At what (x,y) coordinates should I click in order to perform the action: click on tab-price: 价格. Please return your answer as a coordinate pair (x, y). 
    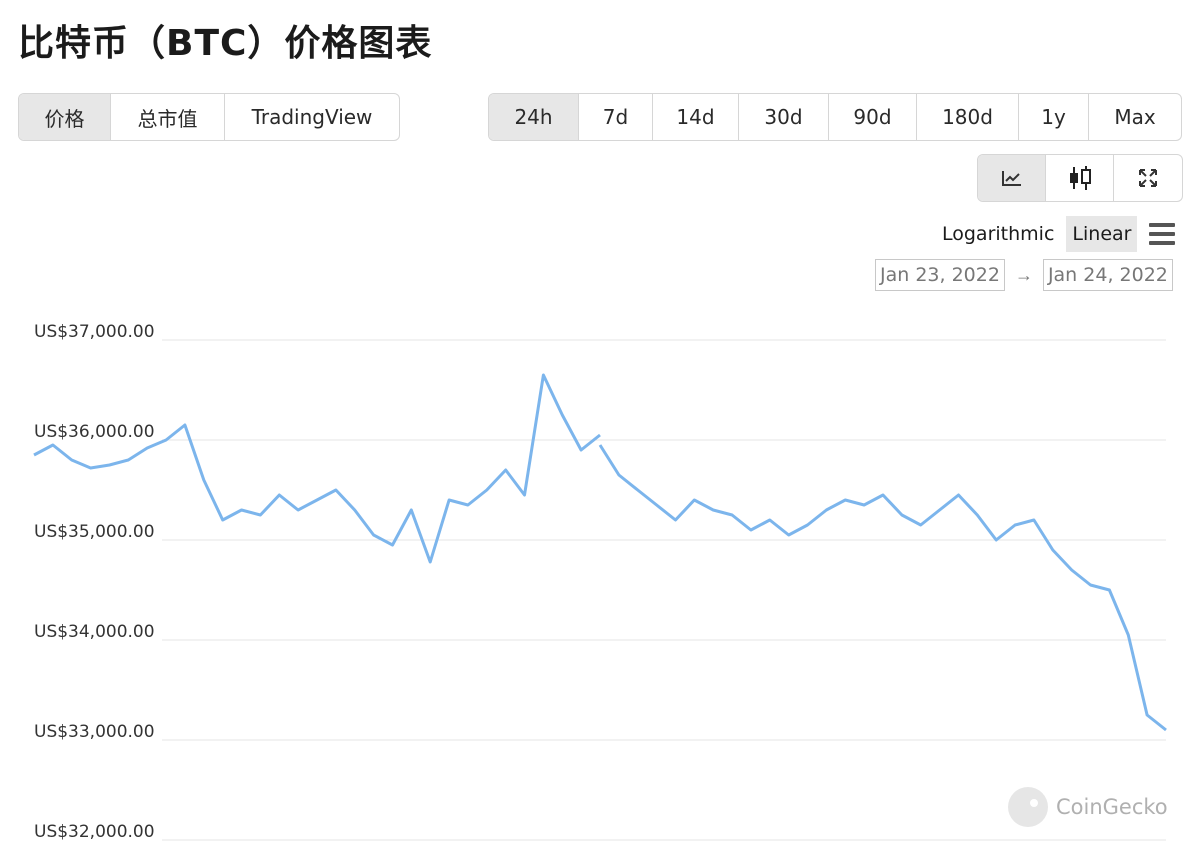
    Looking at the image, I should click on (65, 117).